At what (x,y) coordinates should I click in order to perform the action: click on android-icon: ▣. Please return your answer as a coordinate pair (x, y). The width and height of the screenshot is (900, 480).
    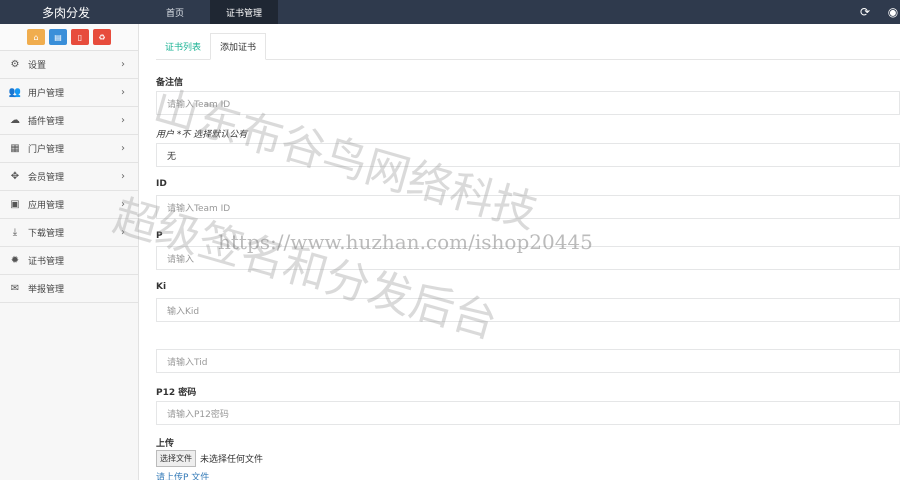
    Looking at the image, I should click on (15, 204).